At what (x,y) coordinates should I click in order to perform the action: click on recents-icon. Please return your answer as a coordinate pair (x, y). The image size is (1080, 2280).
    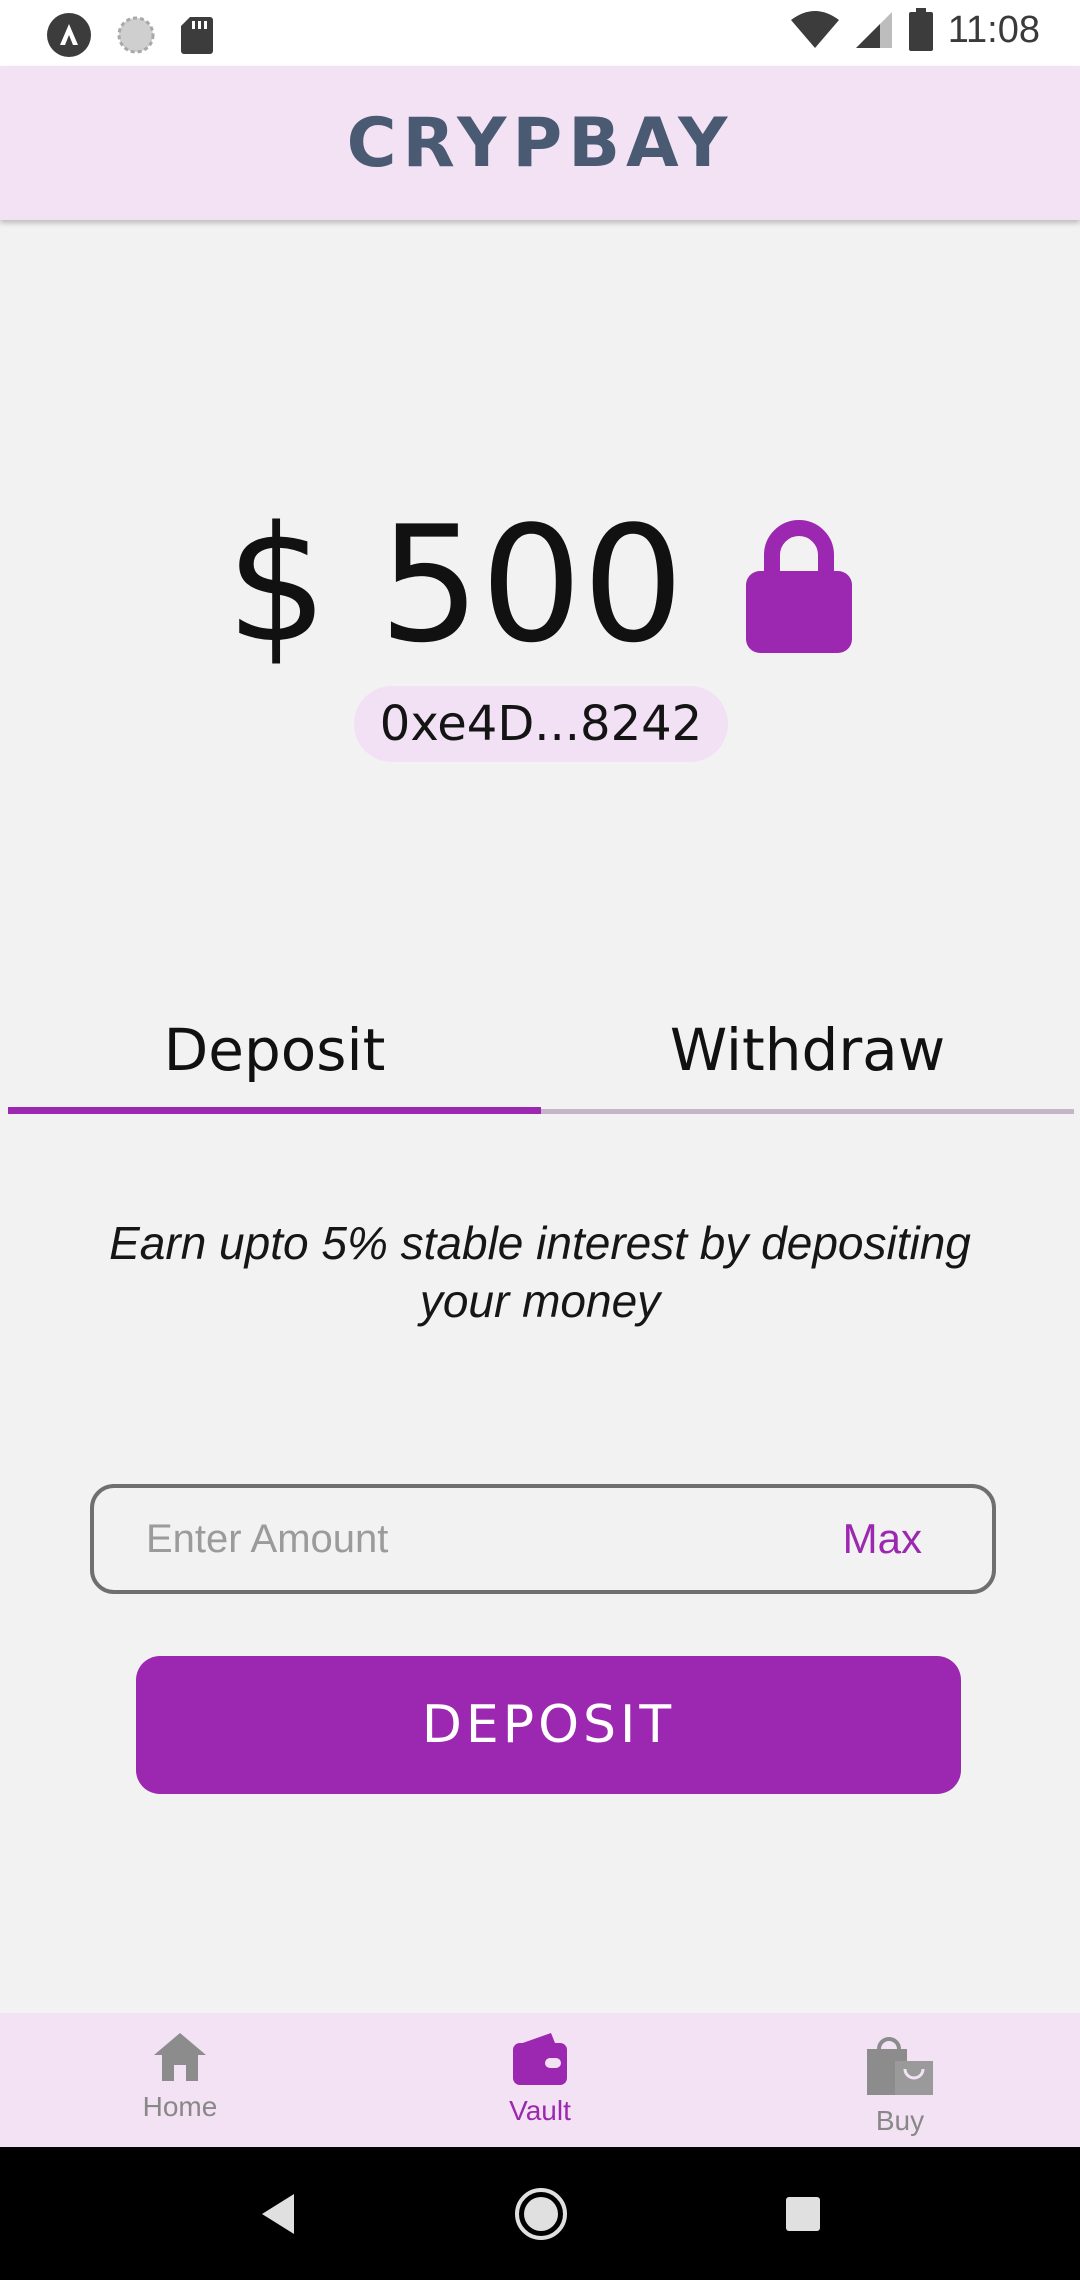
    Looking at the image, I should click on (803, 2213).